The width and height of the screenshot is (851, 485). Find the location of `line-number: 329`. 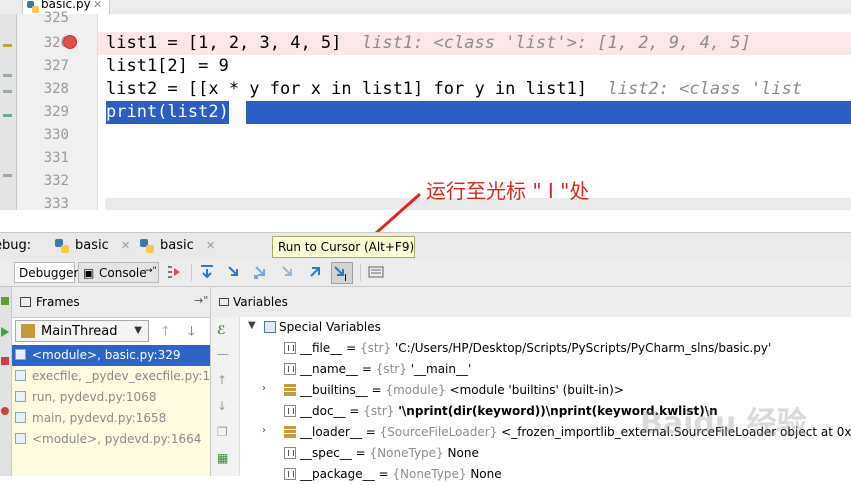

line-number: 329 is located at coordinates (56, 112).